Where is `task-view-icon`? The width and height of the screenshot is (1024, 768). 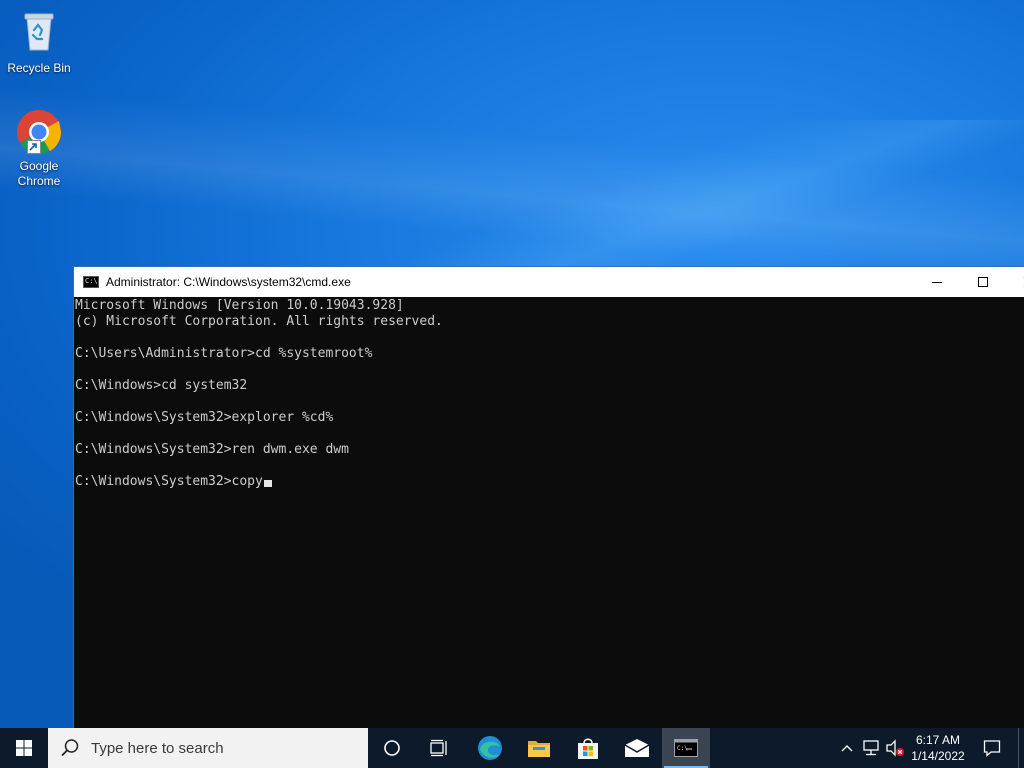
task-view-icon is located at coordinates (438, 748).